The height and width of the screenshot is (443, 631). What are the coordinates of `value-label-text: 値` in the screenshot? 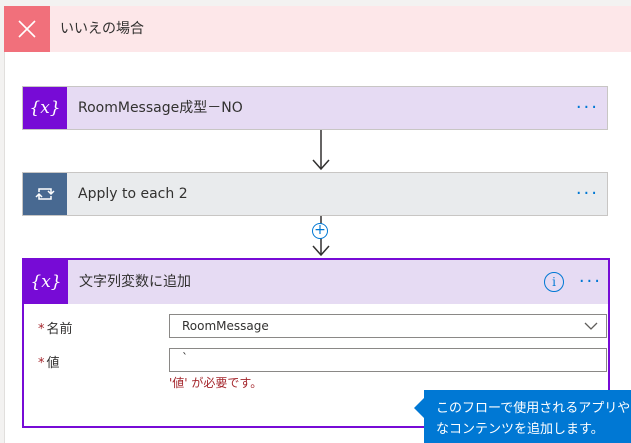 It's located at (53, 363).